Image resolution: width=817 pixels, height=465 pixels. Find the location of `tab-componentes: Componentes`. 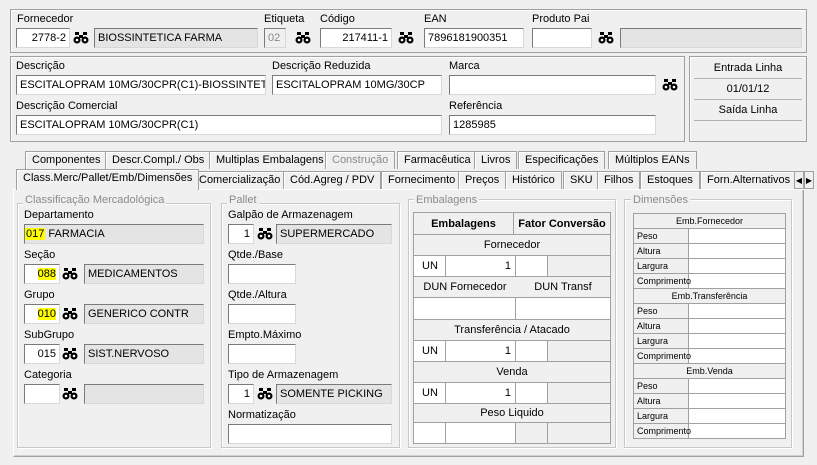

tab-componentes: Componentes is located at coordinates (66, 160).